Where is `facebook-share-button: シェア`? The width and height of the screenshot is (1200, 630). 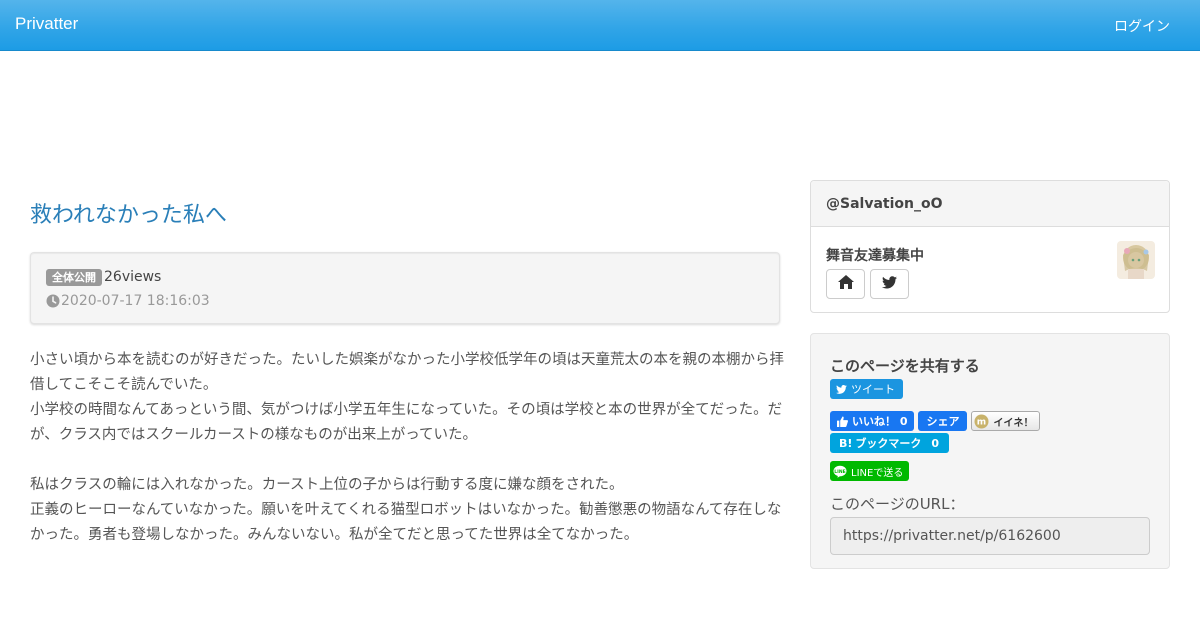 facebook-share-button: シェア is located at coordinates (943, 421).